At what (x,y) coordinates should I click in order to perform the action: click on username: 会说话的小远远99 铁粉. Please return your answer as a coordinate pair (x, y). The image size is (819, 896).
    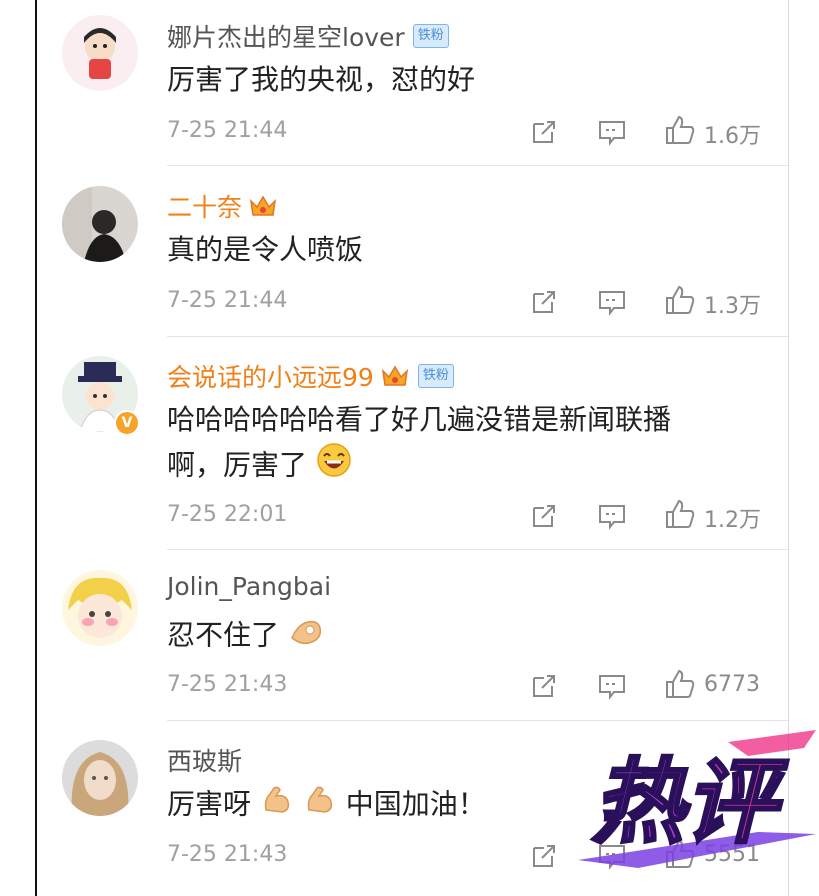
    Looking at the image, I should click on (310, 376).